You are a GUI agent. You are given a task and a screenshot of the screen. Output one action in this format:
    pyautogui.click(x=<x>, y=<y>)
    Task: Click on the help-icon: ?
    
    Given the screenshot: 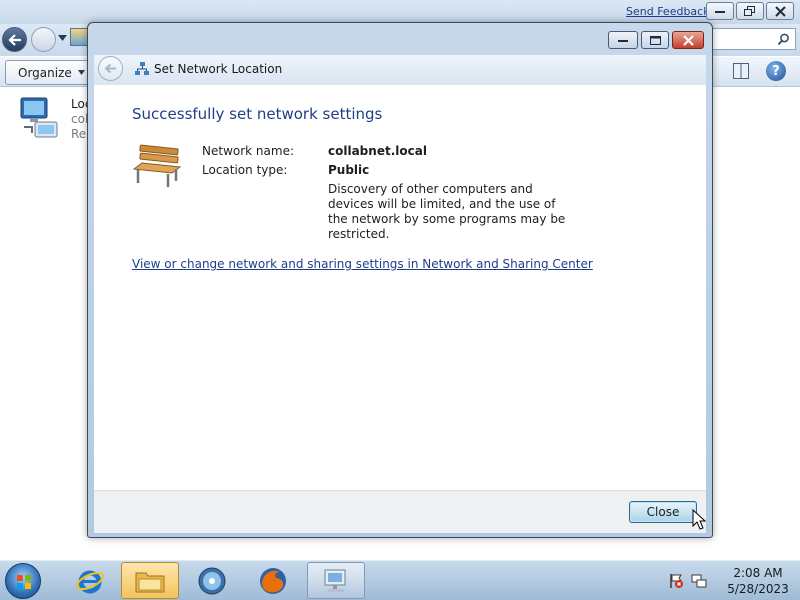 What is the action you would take?
    pyautogui.click(x=776, y=71)
    